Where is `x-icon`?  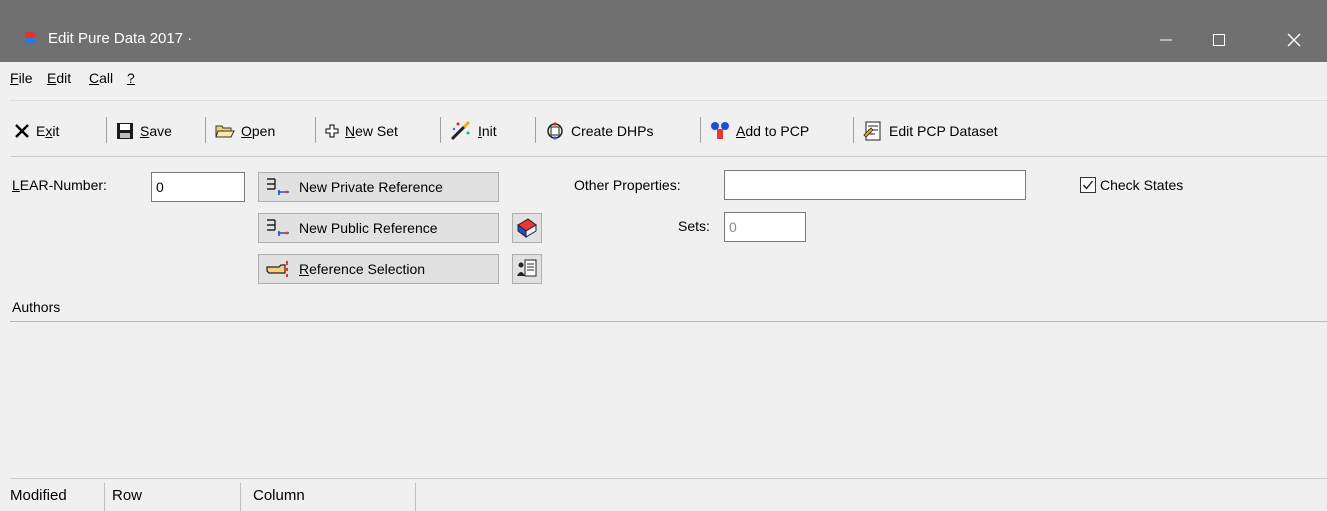
x-icon is located at coordinates (22, 131).